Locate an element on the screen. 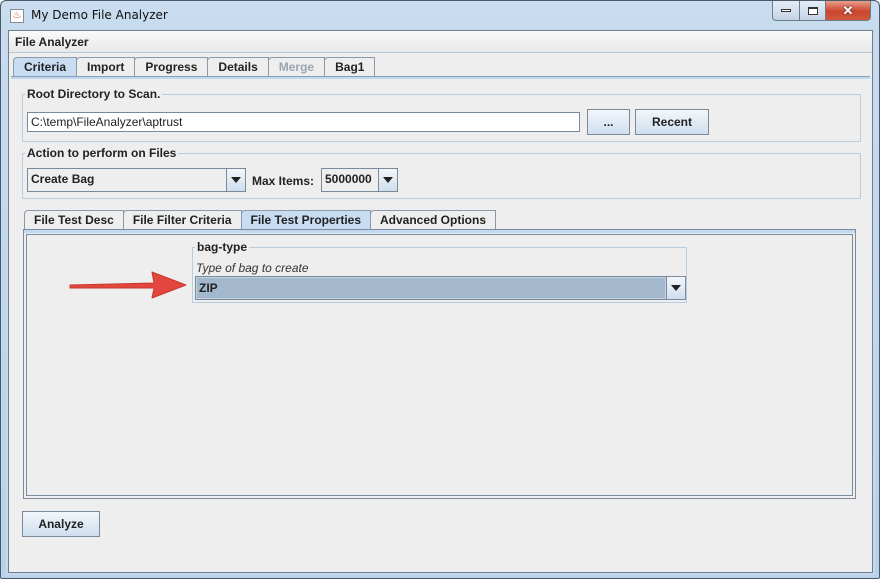 The image size is (880, 579). maximize-button is located at coordinates (813, 11).